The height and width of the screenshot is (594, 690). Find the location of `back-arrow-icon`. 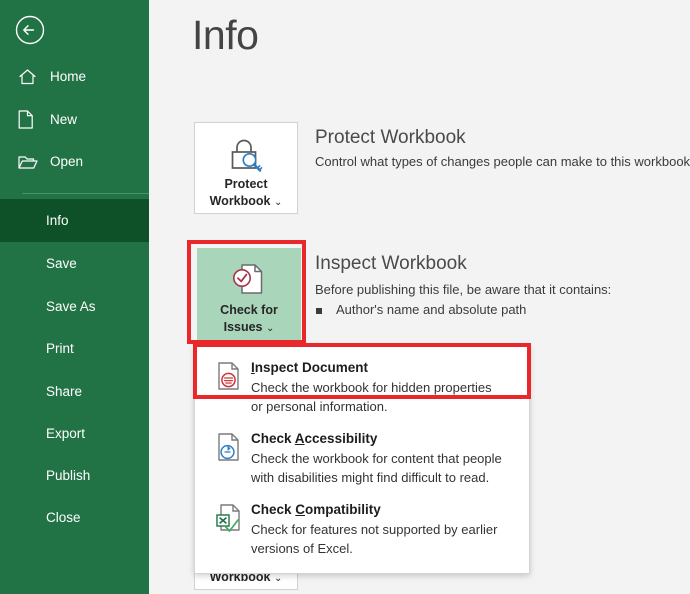

back-arrow-icon is located at coordinates (30, 30).